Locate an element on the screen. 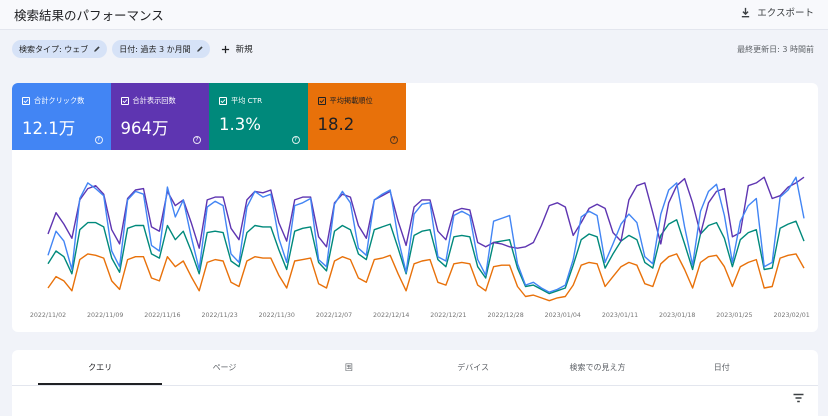 The height and width of the screenshot is (416, 828). plus-icon is located at coordinates (225, 49).